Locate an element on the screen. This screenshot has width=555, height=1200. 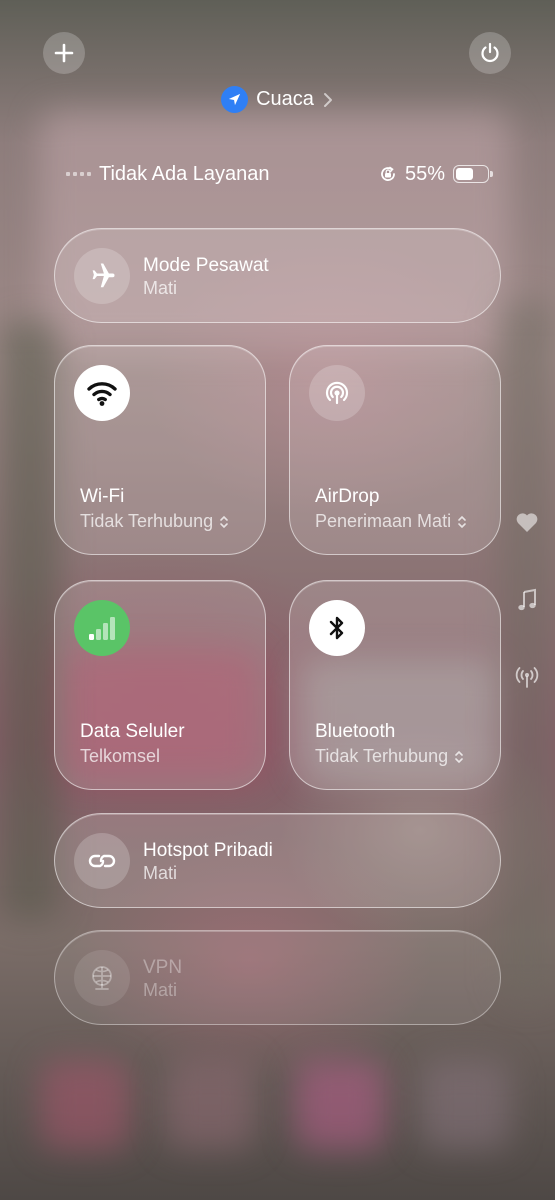
airdrop-status: Penerimaan Mati is located at coordinates (383, 521).